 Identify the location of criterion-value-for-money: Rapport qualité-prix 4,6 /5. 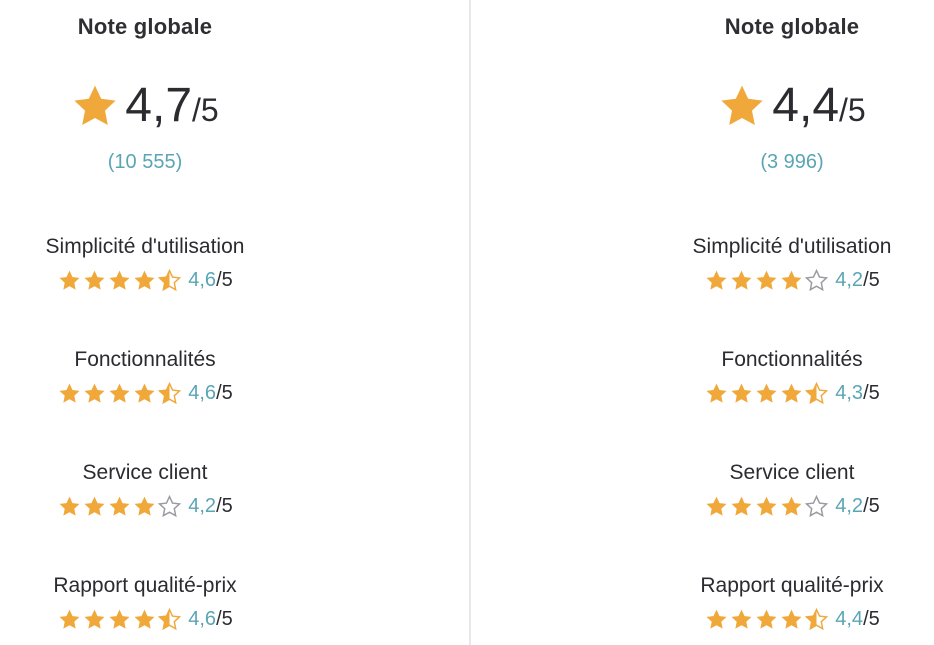
(145, 602).